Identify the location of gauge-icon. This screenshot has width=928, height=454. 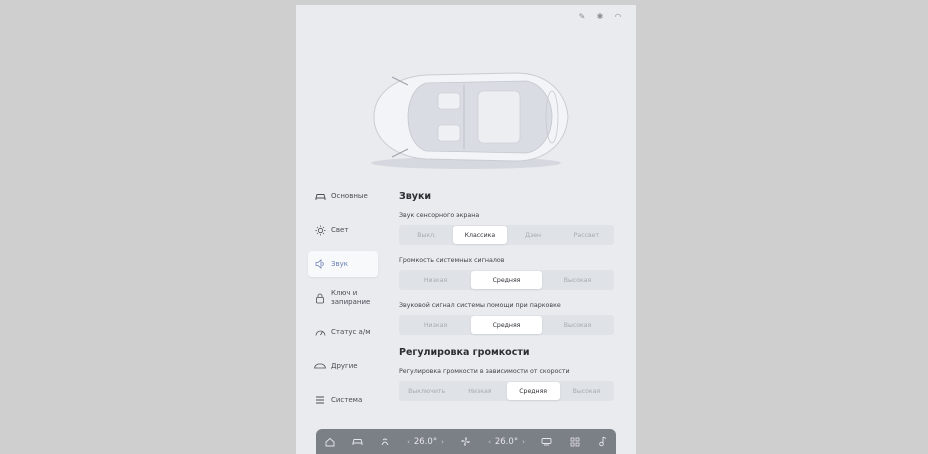
(320, 332).